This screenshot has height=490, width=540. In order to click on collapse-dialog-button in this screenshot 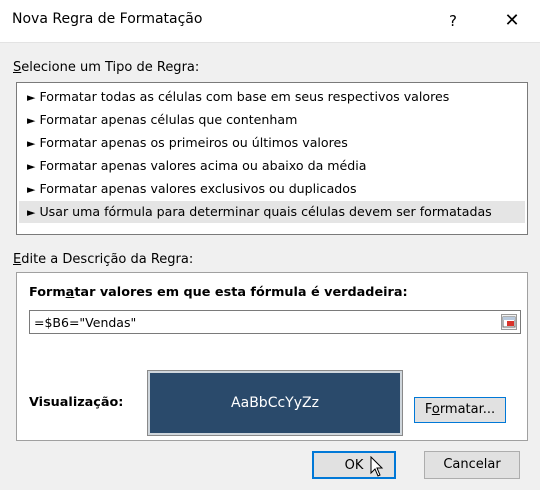, I will do `click(509, 322)`.